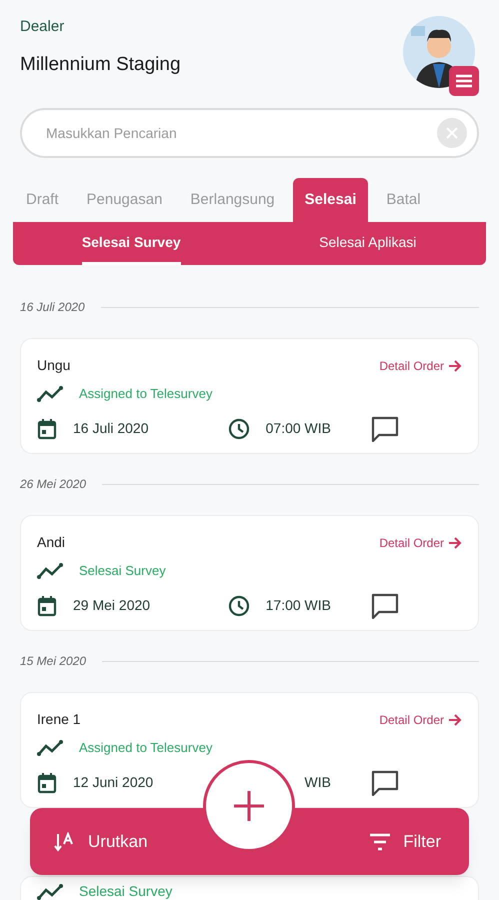  I want to click on date-header: 26 Mei 2020, so click(53, 484).